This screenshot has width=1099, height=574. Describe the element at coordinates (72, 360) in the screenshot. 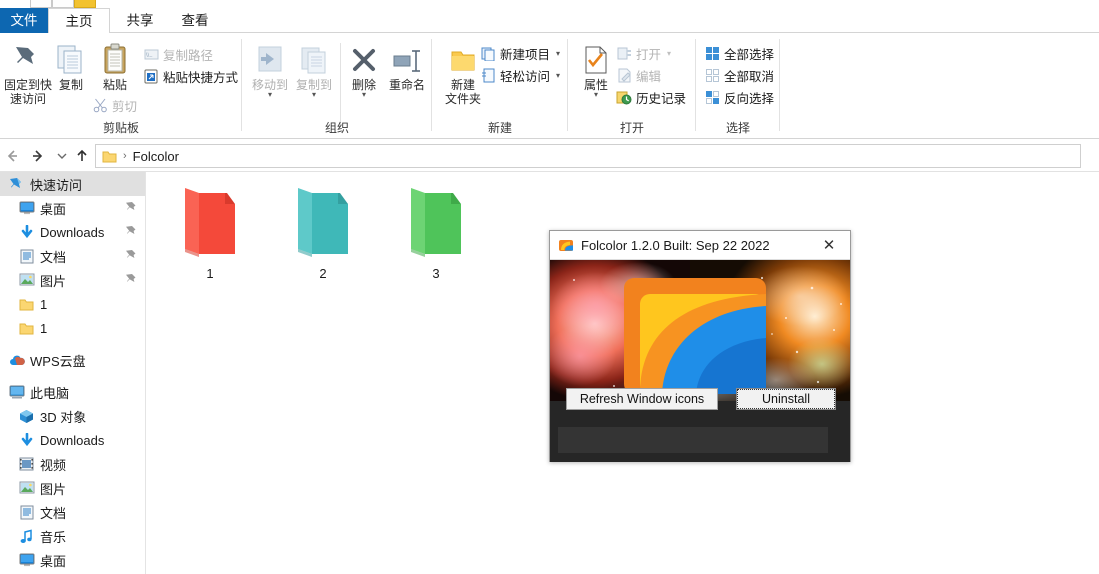

I see `sidebar-item-WPS云盘: WPS云盘` at that location.